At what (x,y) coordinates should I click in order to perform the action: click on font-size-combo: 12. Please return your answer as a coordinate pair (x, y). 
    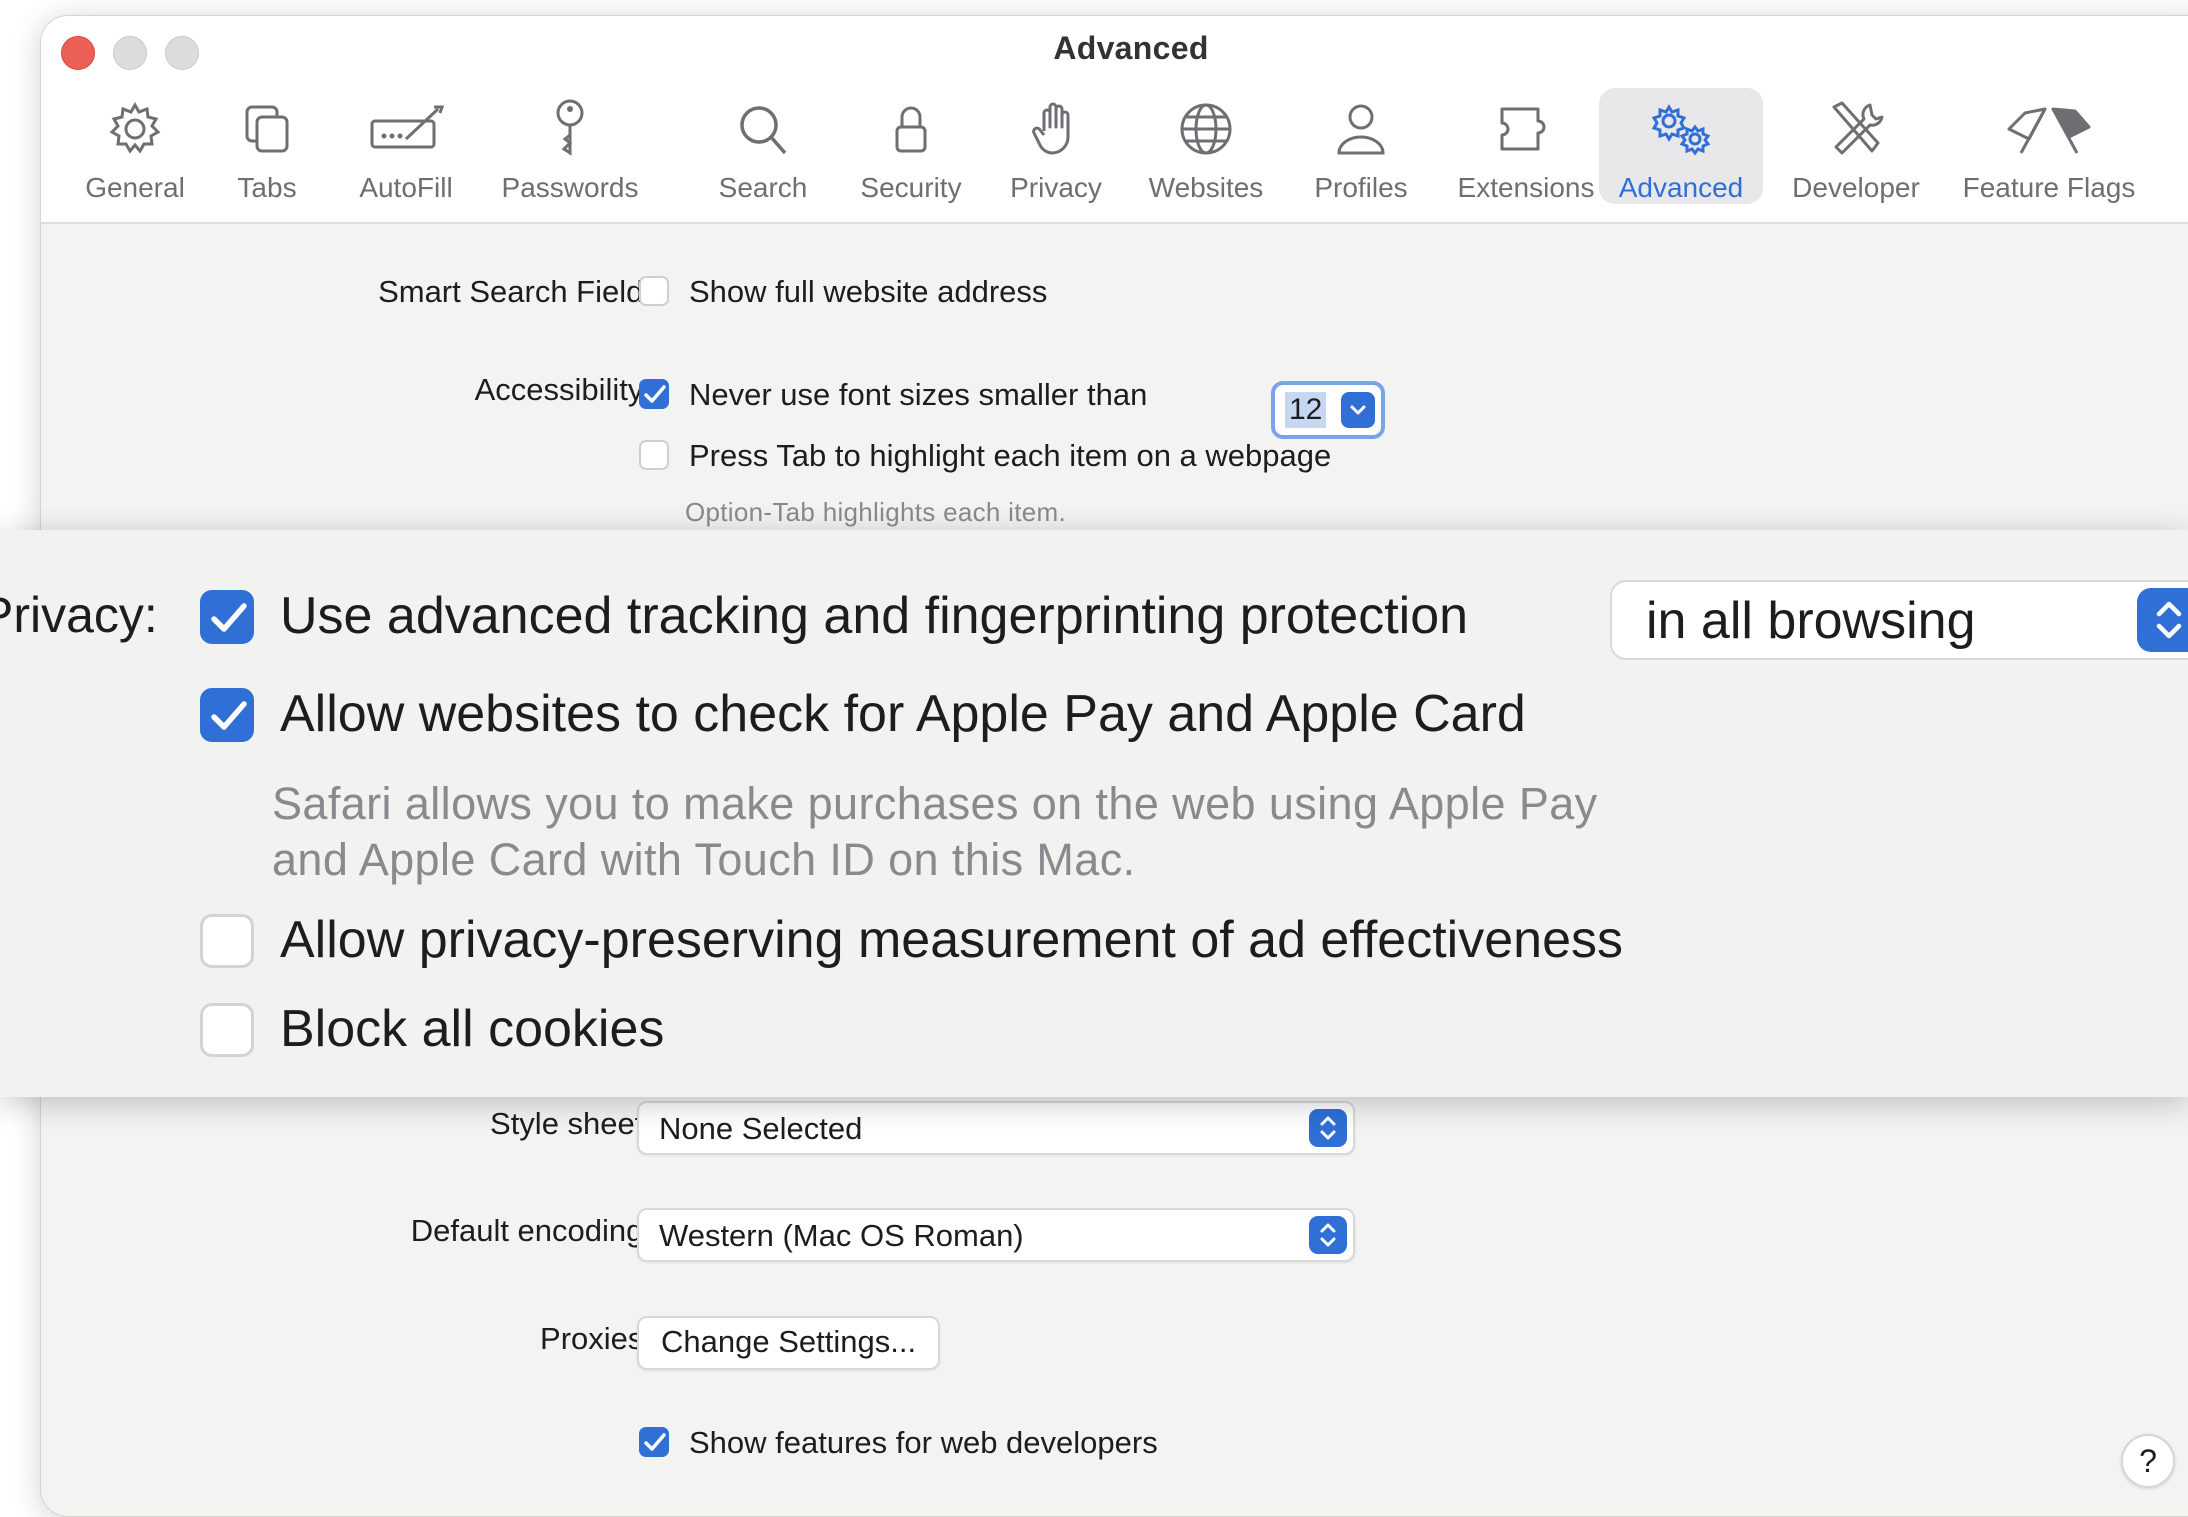
    Looking at the image, I should click on (1328, 410).